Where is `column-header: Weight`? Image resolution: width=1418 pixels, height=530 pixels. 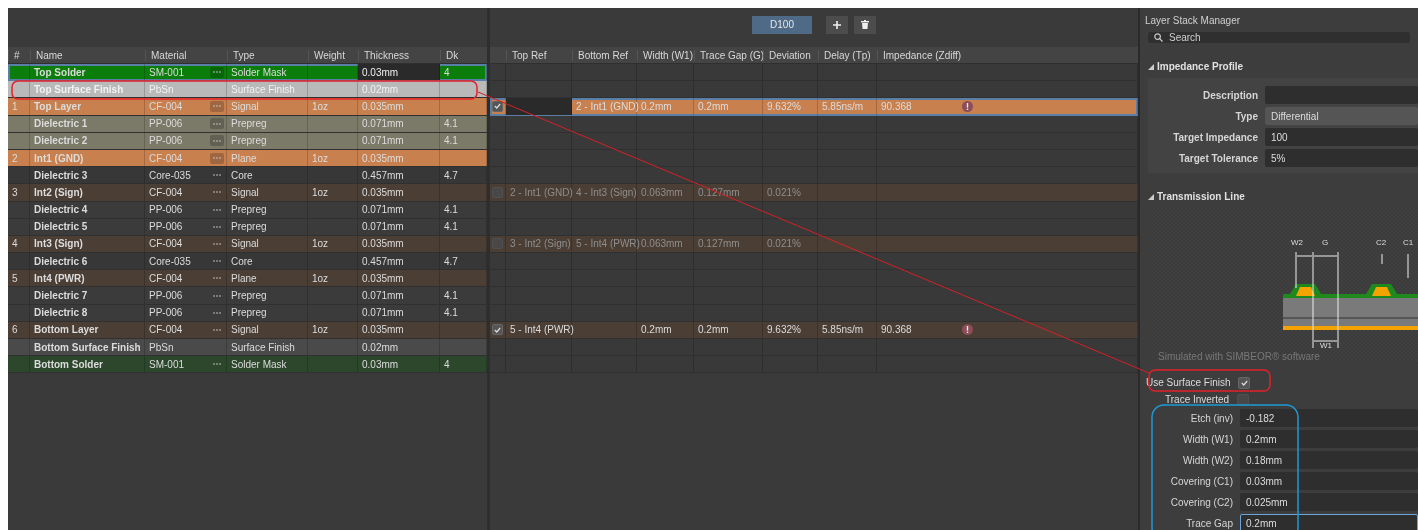
column-header: Weight is located at coordinates (333, 55).